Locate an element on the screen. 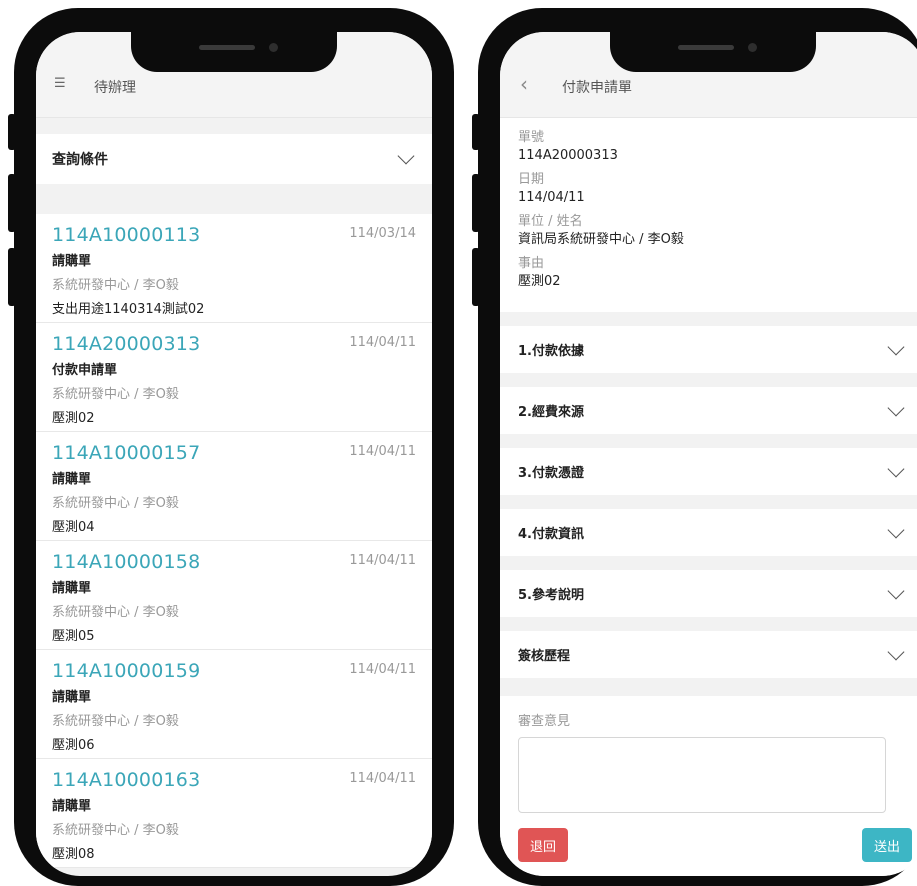  doc-unit-value: 資訊局系統研發中心 / 李O毅 is located at coordinates (601, 239).